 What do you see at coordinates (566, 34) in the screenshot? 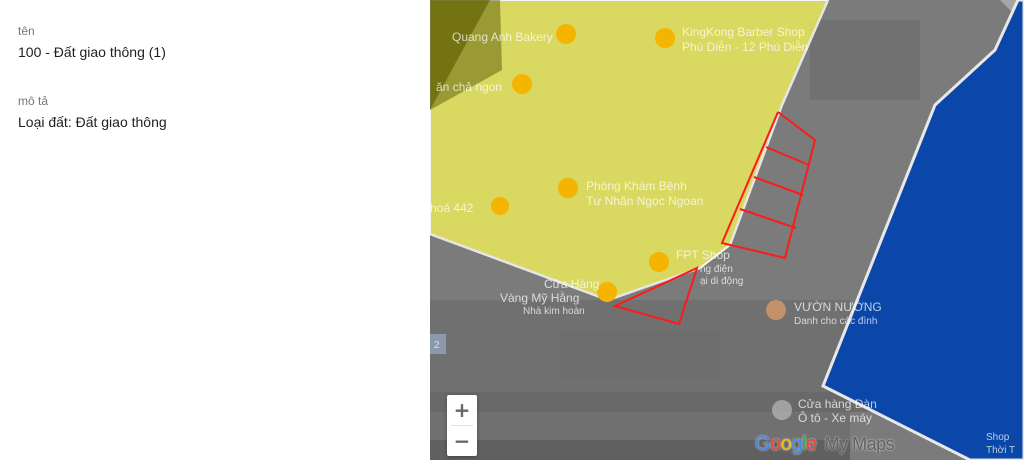
I see `bakery-pin-icon` at bounding box center [566, 34].